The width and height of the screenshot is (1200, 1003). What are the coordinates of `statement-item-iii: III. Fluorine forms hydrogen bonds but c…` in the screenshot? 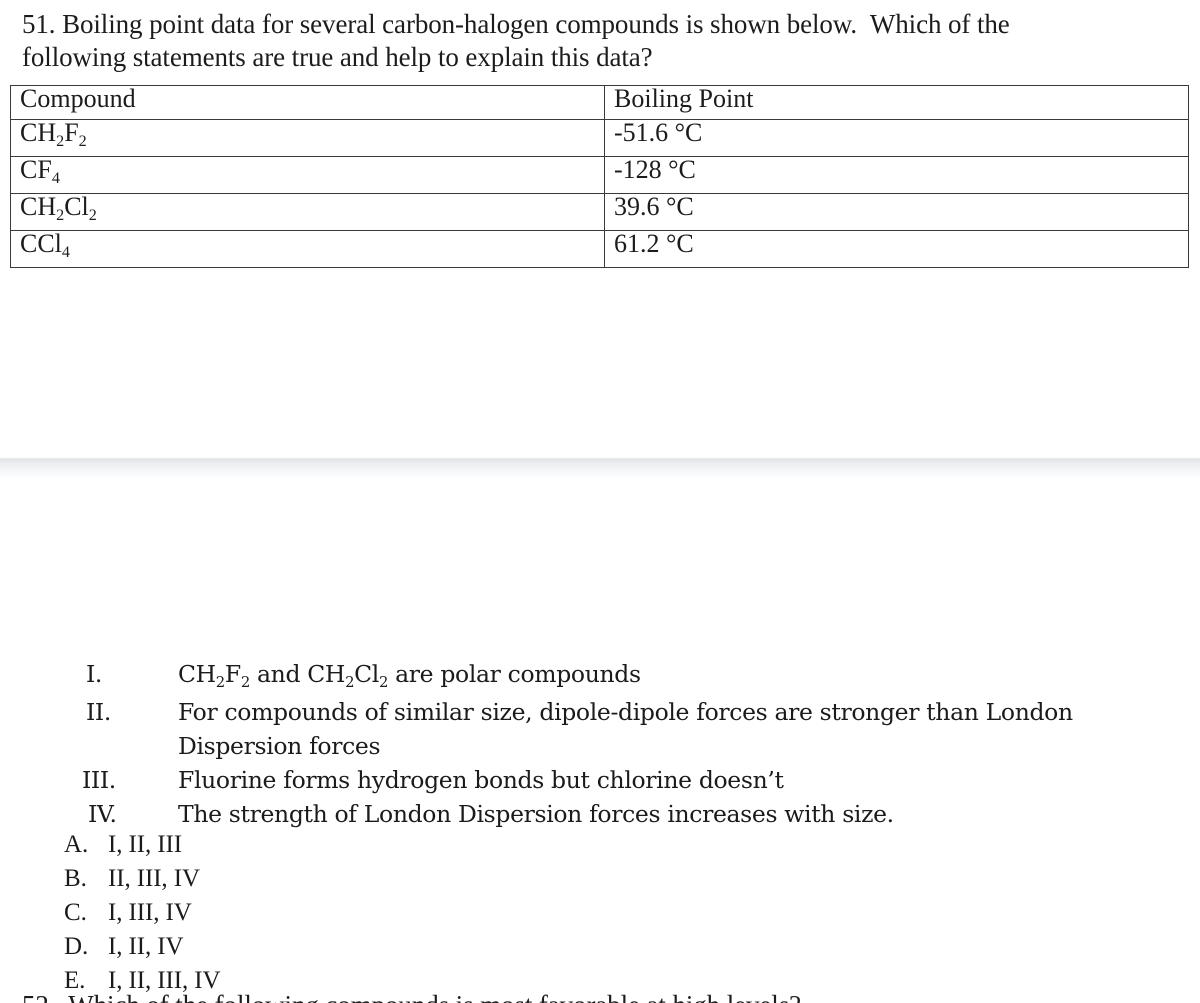 It's located at (600, 780).